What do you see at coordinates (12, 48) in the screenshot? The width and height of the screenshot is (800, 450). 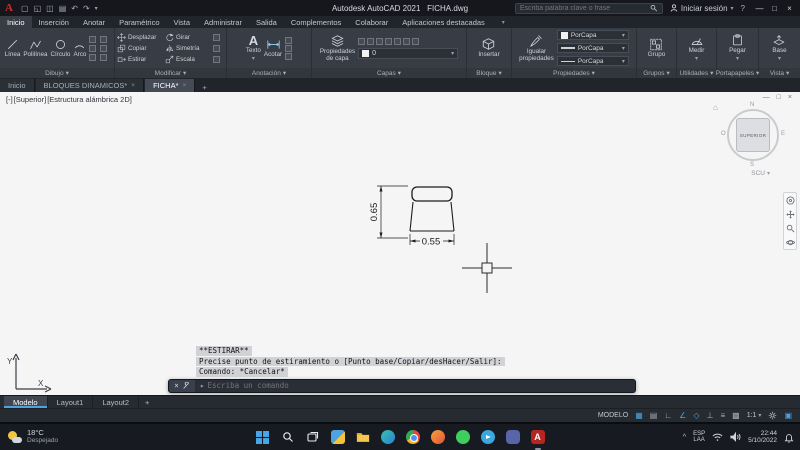 I see `linea-button: Línea` at bounding box center [12, 48].